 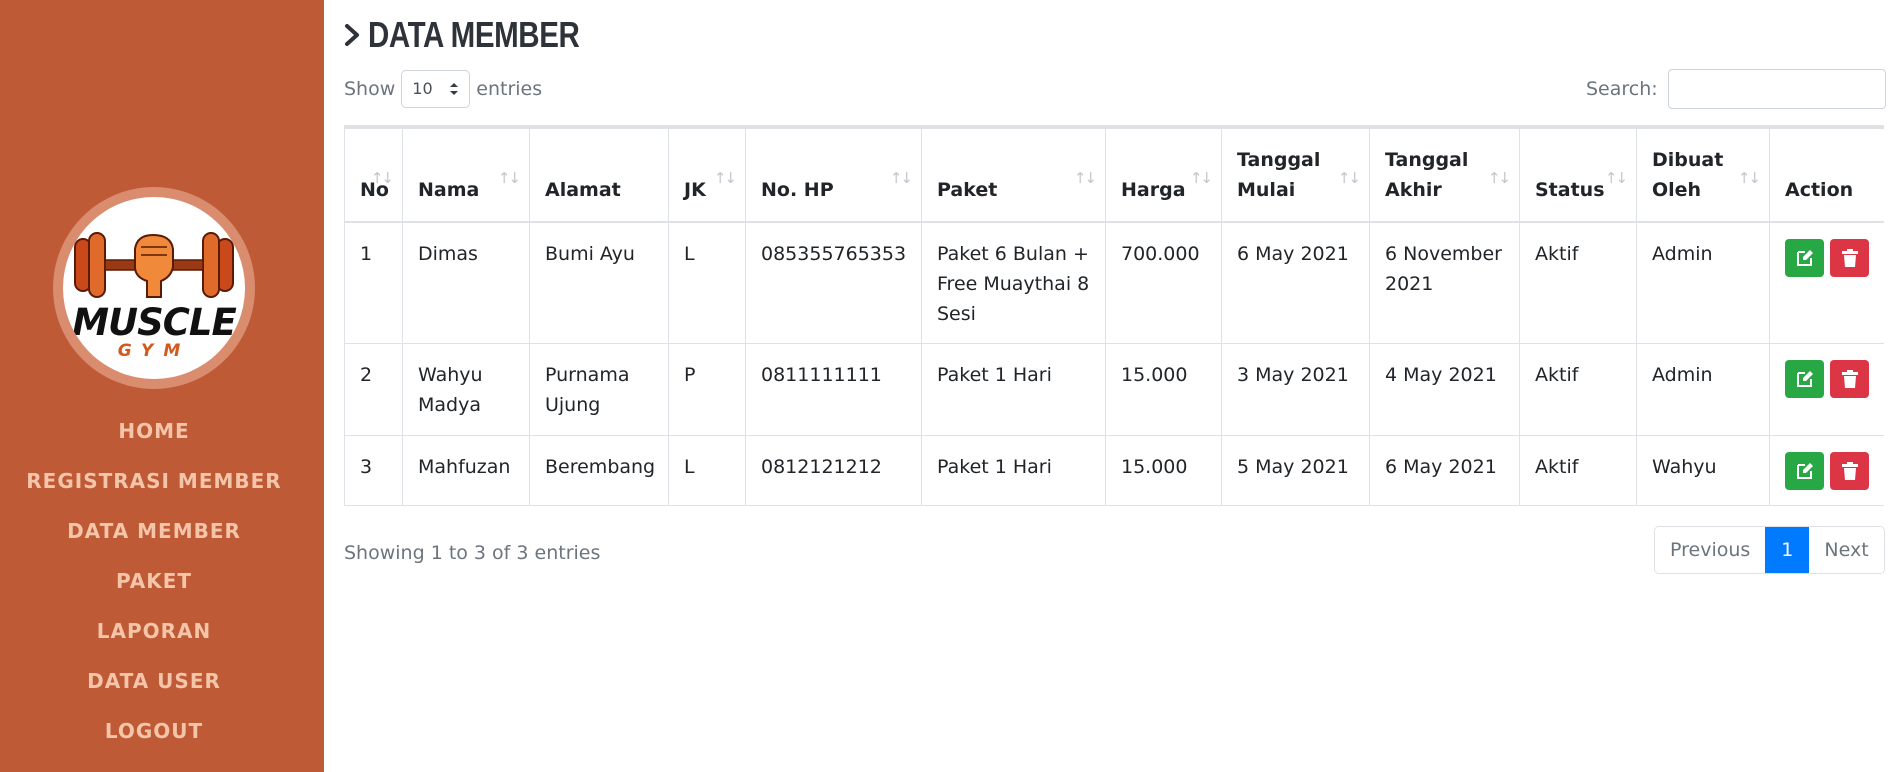 I want to click on cell-alamat: Purnama Ujung, so click(x=599, y=389).